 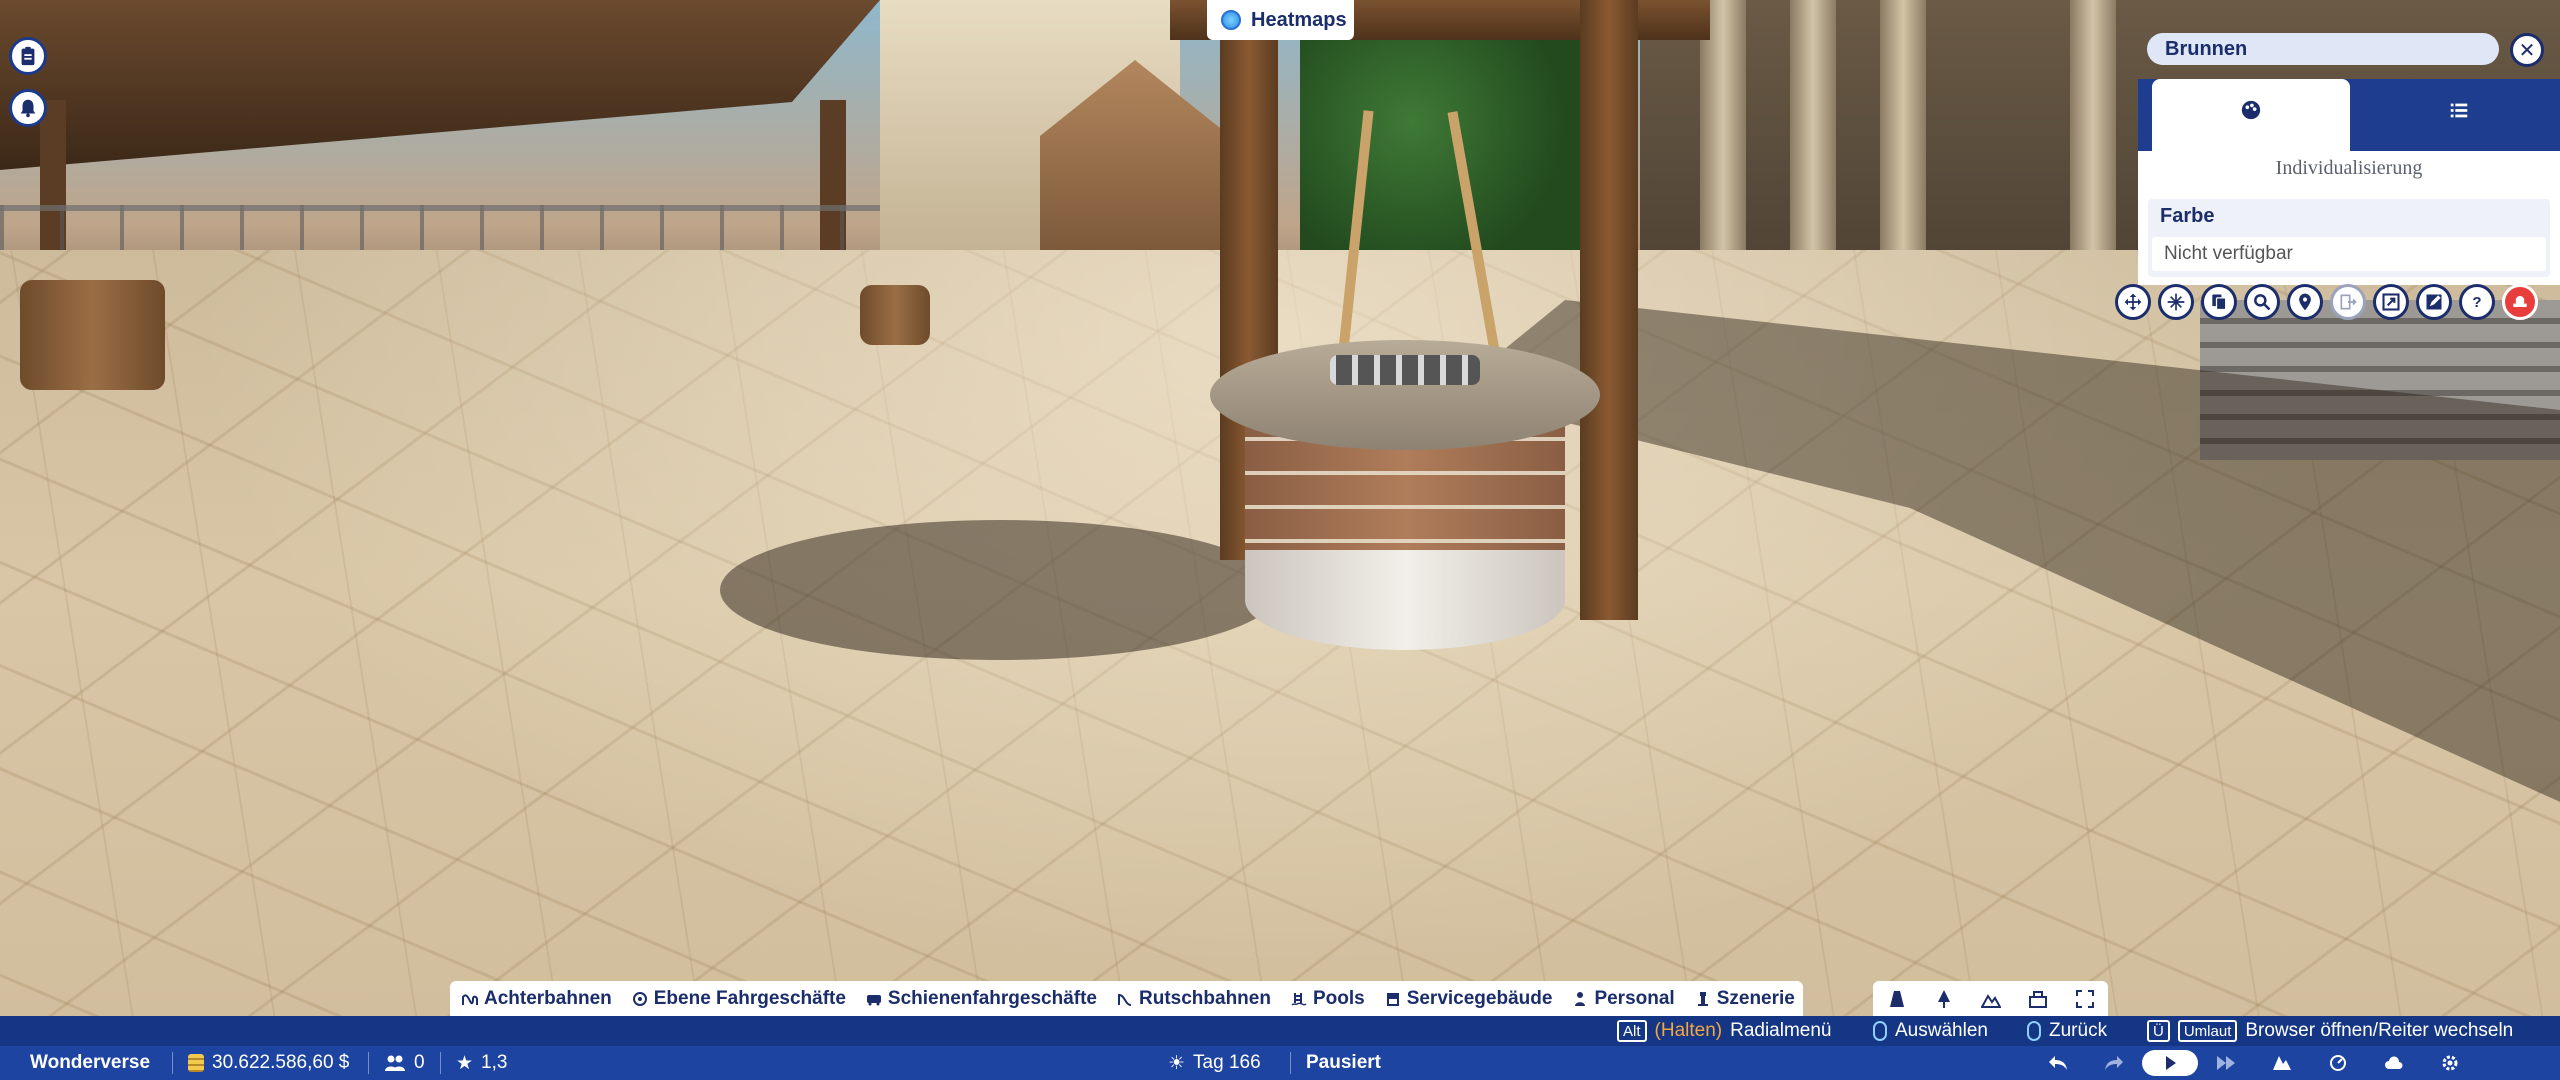 I want to click on alt-key: Alt, so click(x=1632, y=1031).